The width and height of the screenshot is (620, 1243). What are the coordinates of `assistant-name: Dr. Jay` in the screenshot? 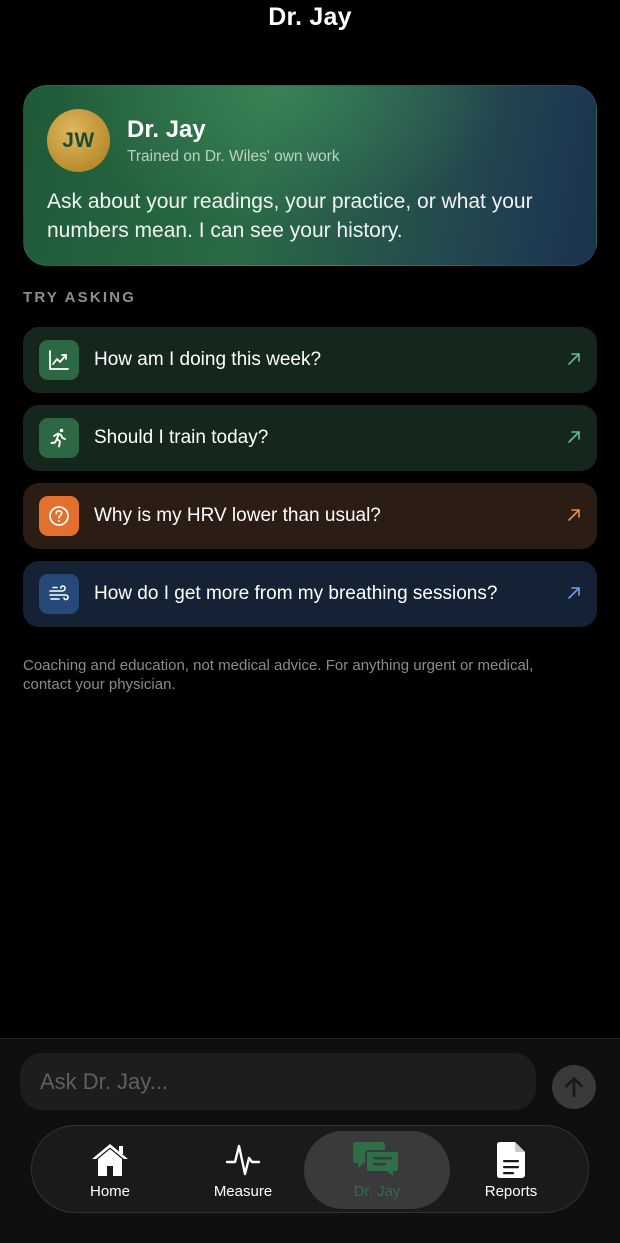 It's located at (166, 129).